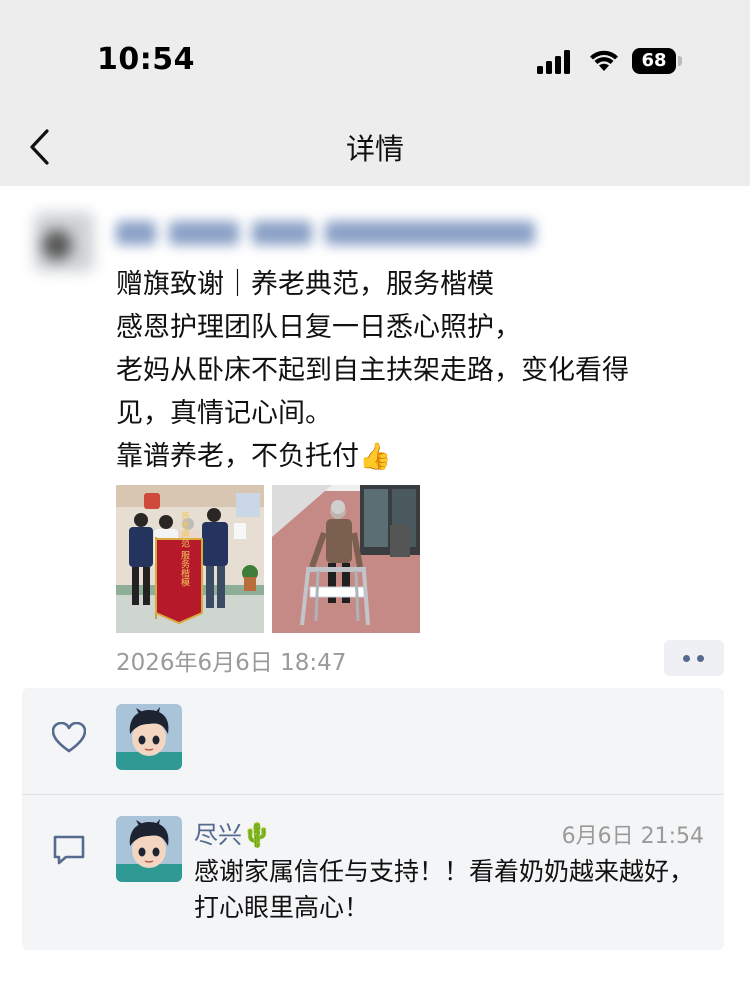 The width and height of the screenshot is (750, 1000). Describe the element at coordinates (231, 663) in the screenshot. I see `post-timestamp: 2026年6月6日 18:47` at that location.